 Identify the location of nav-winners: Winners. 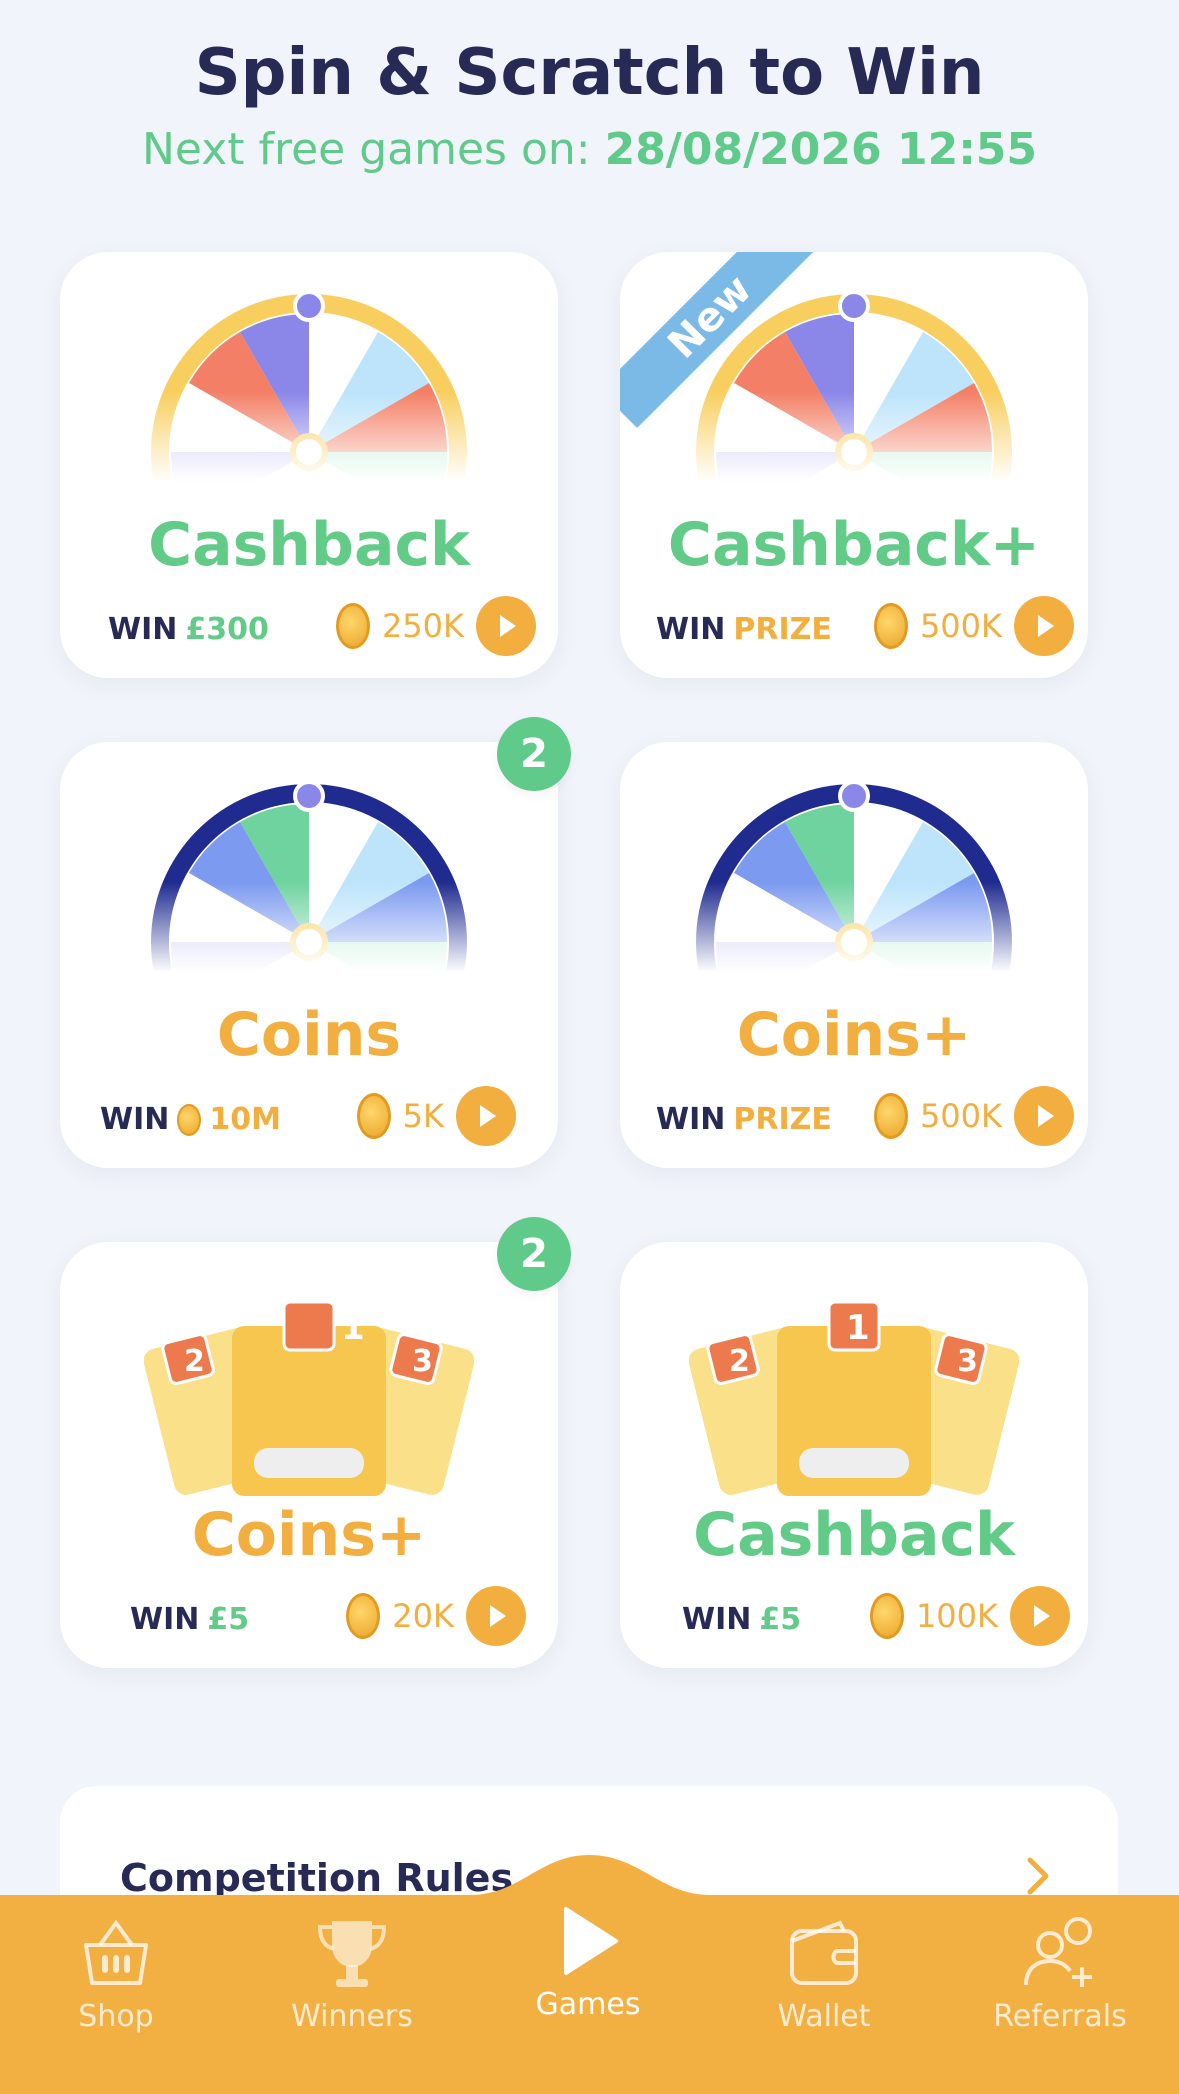
(352, 1974).